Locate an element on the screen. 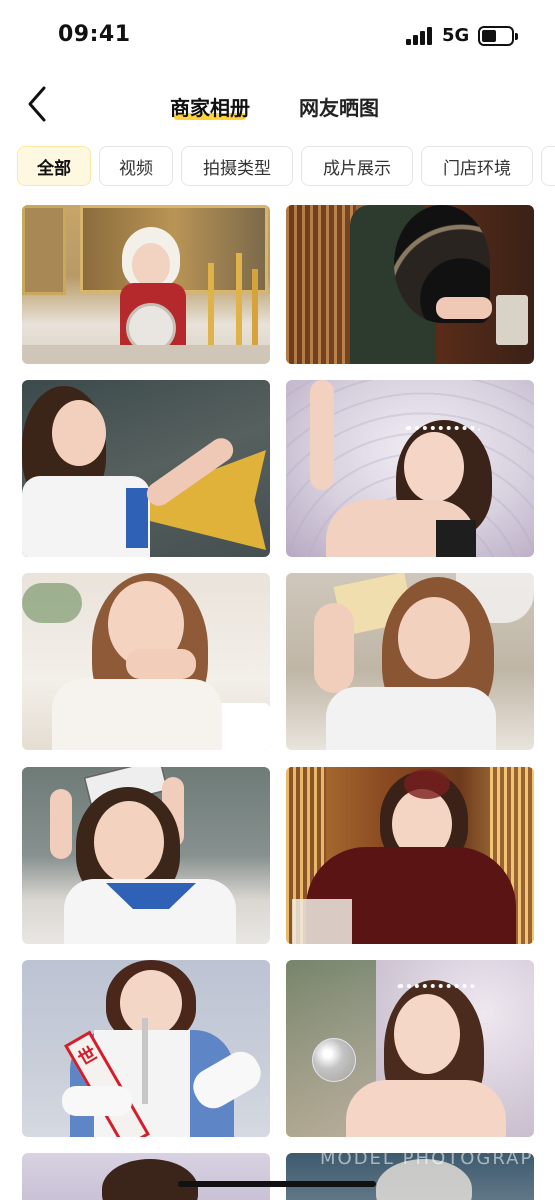 This screenshot has height=1200, width=555. chip-more is located at coordinates (548, 166).